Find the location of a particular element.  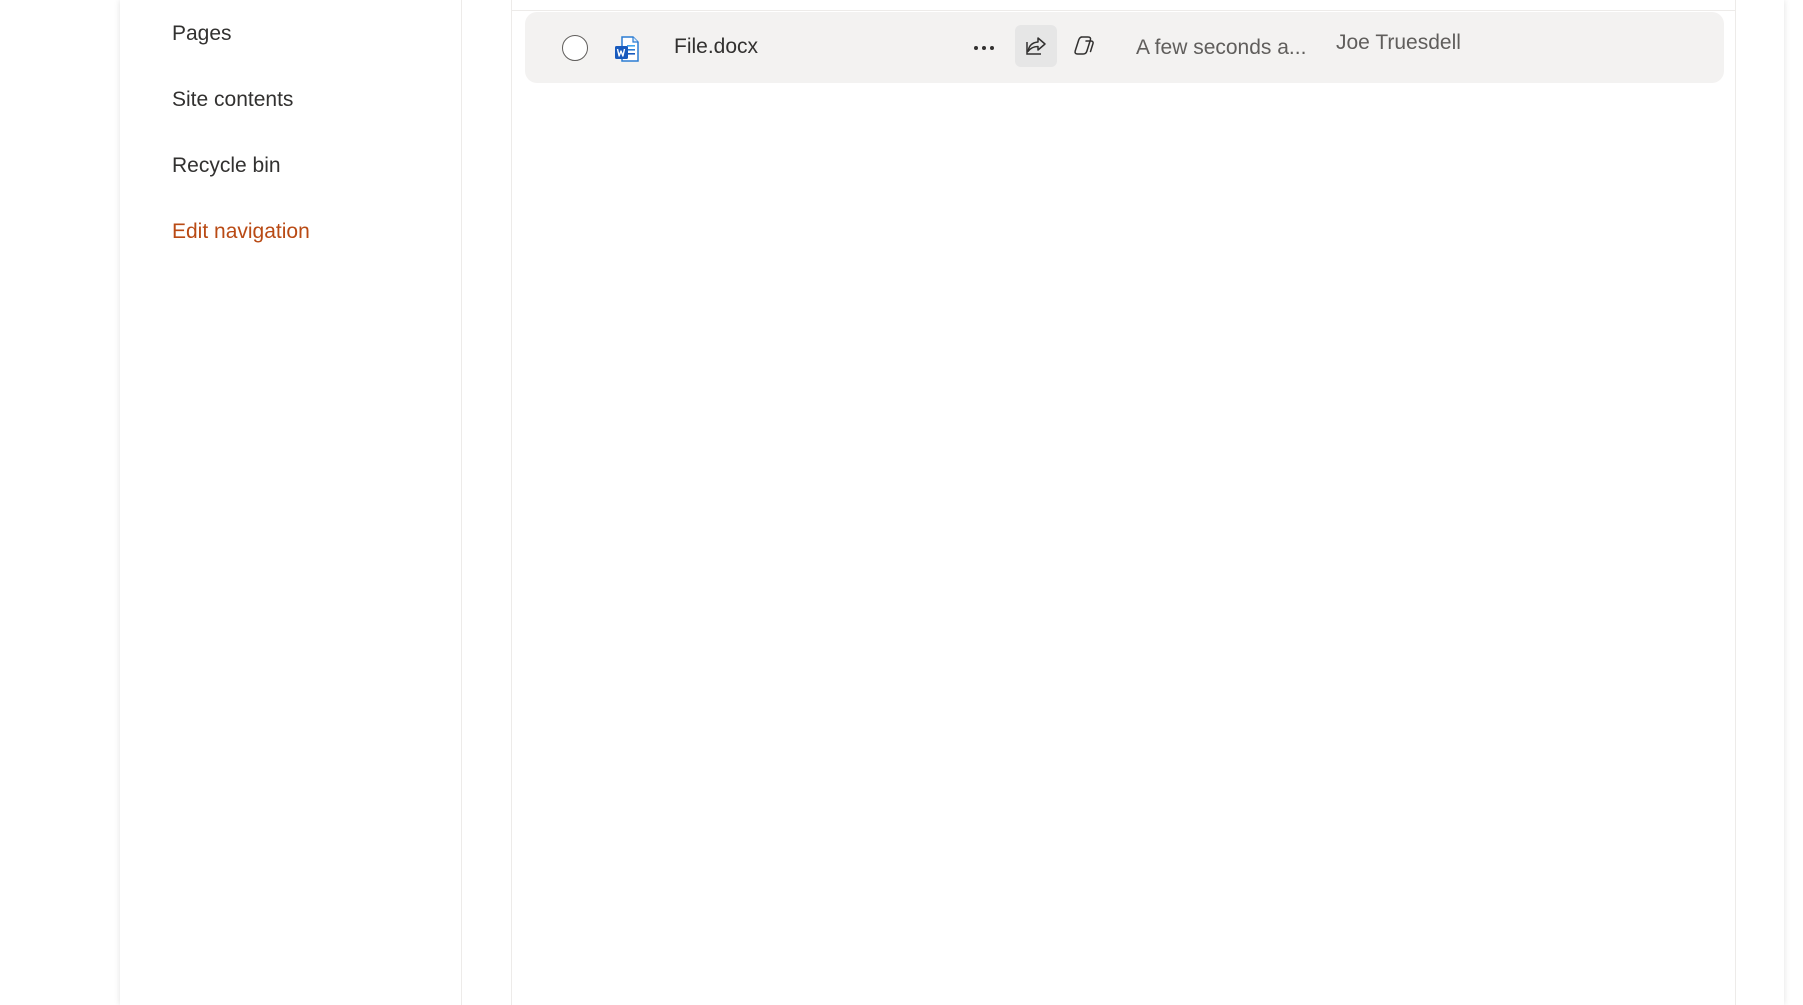

nav-item-pages: Pages is located at coordinates (202, 34).